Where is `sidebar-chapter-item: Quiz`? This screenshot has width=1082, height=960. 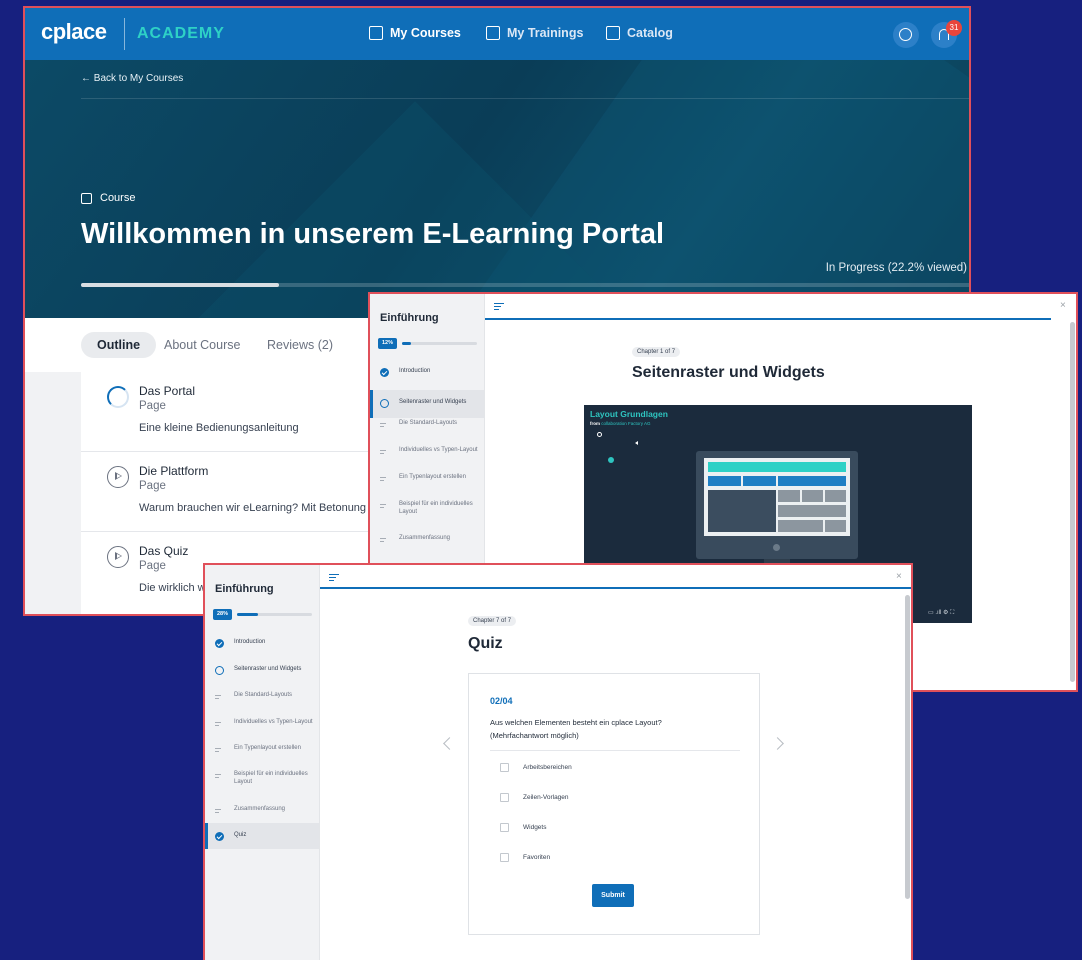 sidebar-chapter-item: Quiz is located at coordinates (262, 836).